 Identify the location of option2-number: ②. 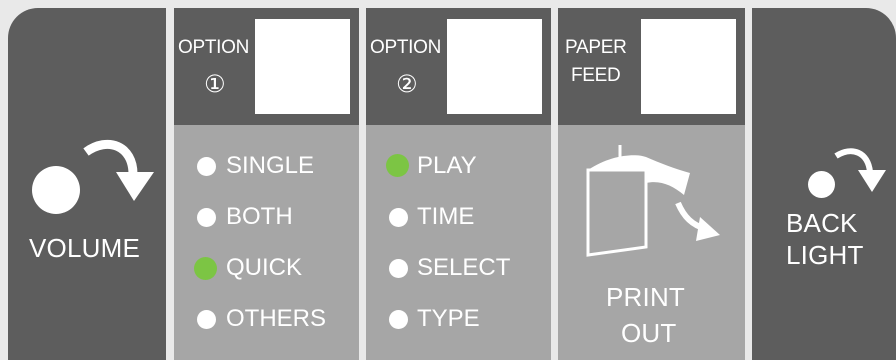
(407, 84).